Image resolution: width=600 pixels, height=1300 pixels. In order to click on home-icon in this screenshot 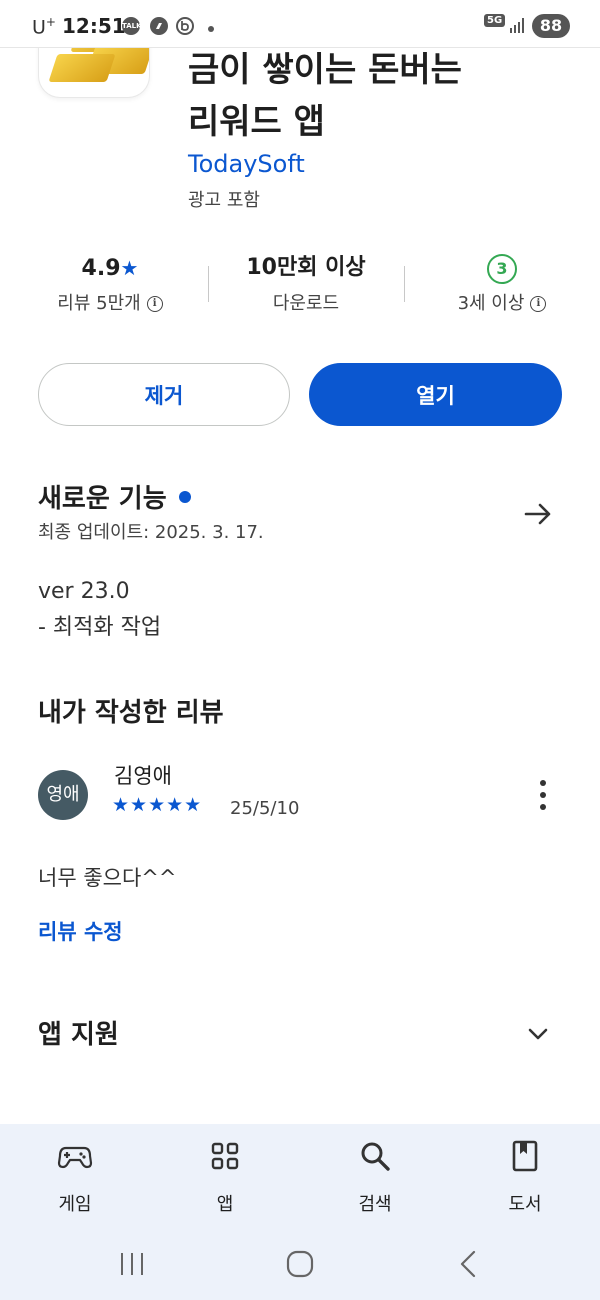, I will do `click(300, 1264)`.